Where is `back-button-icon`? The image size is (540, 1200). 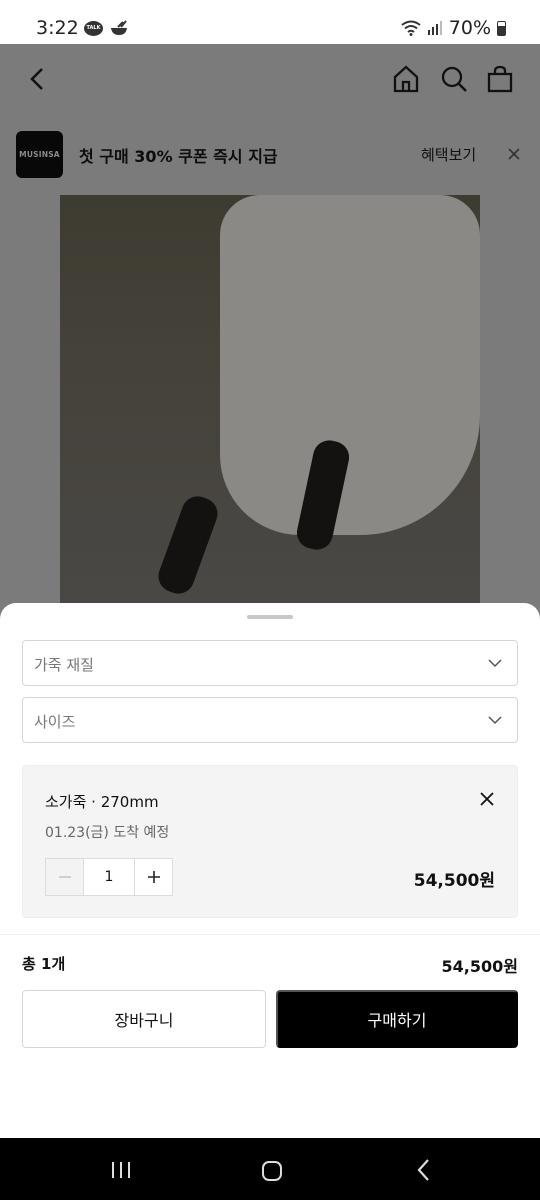
back-button-icon is located at coordinates (424, 1170).